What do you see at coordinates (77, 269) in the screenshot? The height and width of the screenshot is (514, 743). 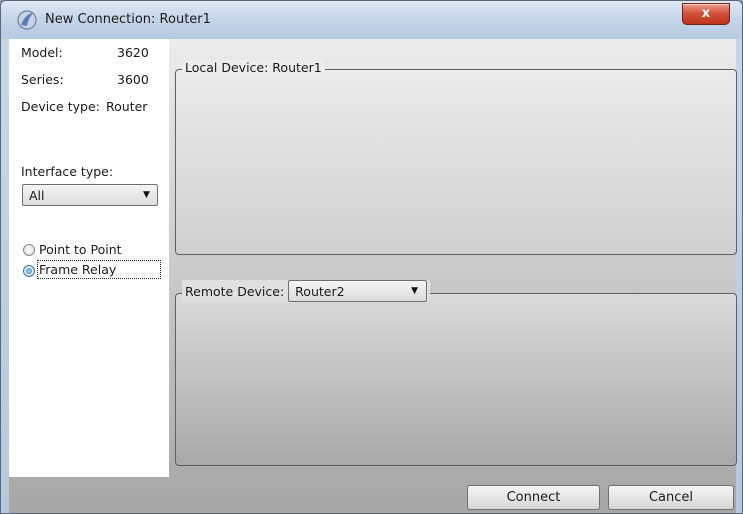 I see `radio-label-frame-relay: Frame Relay` at bounding box center [77, 269].